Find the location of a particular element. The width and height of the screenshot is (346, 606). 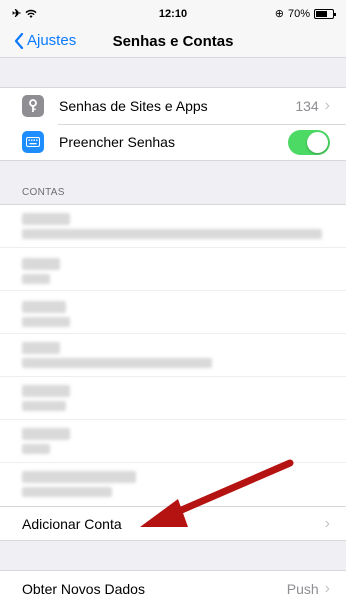

autofill-toggle is located at coordinates (309, 142).